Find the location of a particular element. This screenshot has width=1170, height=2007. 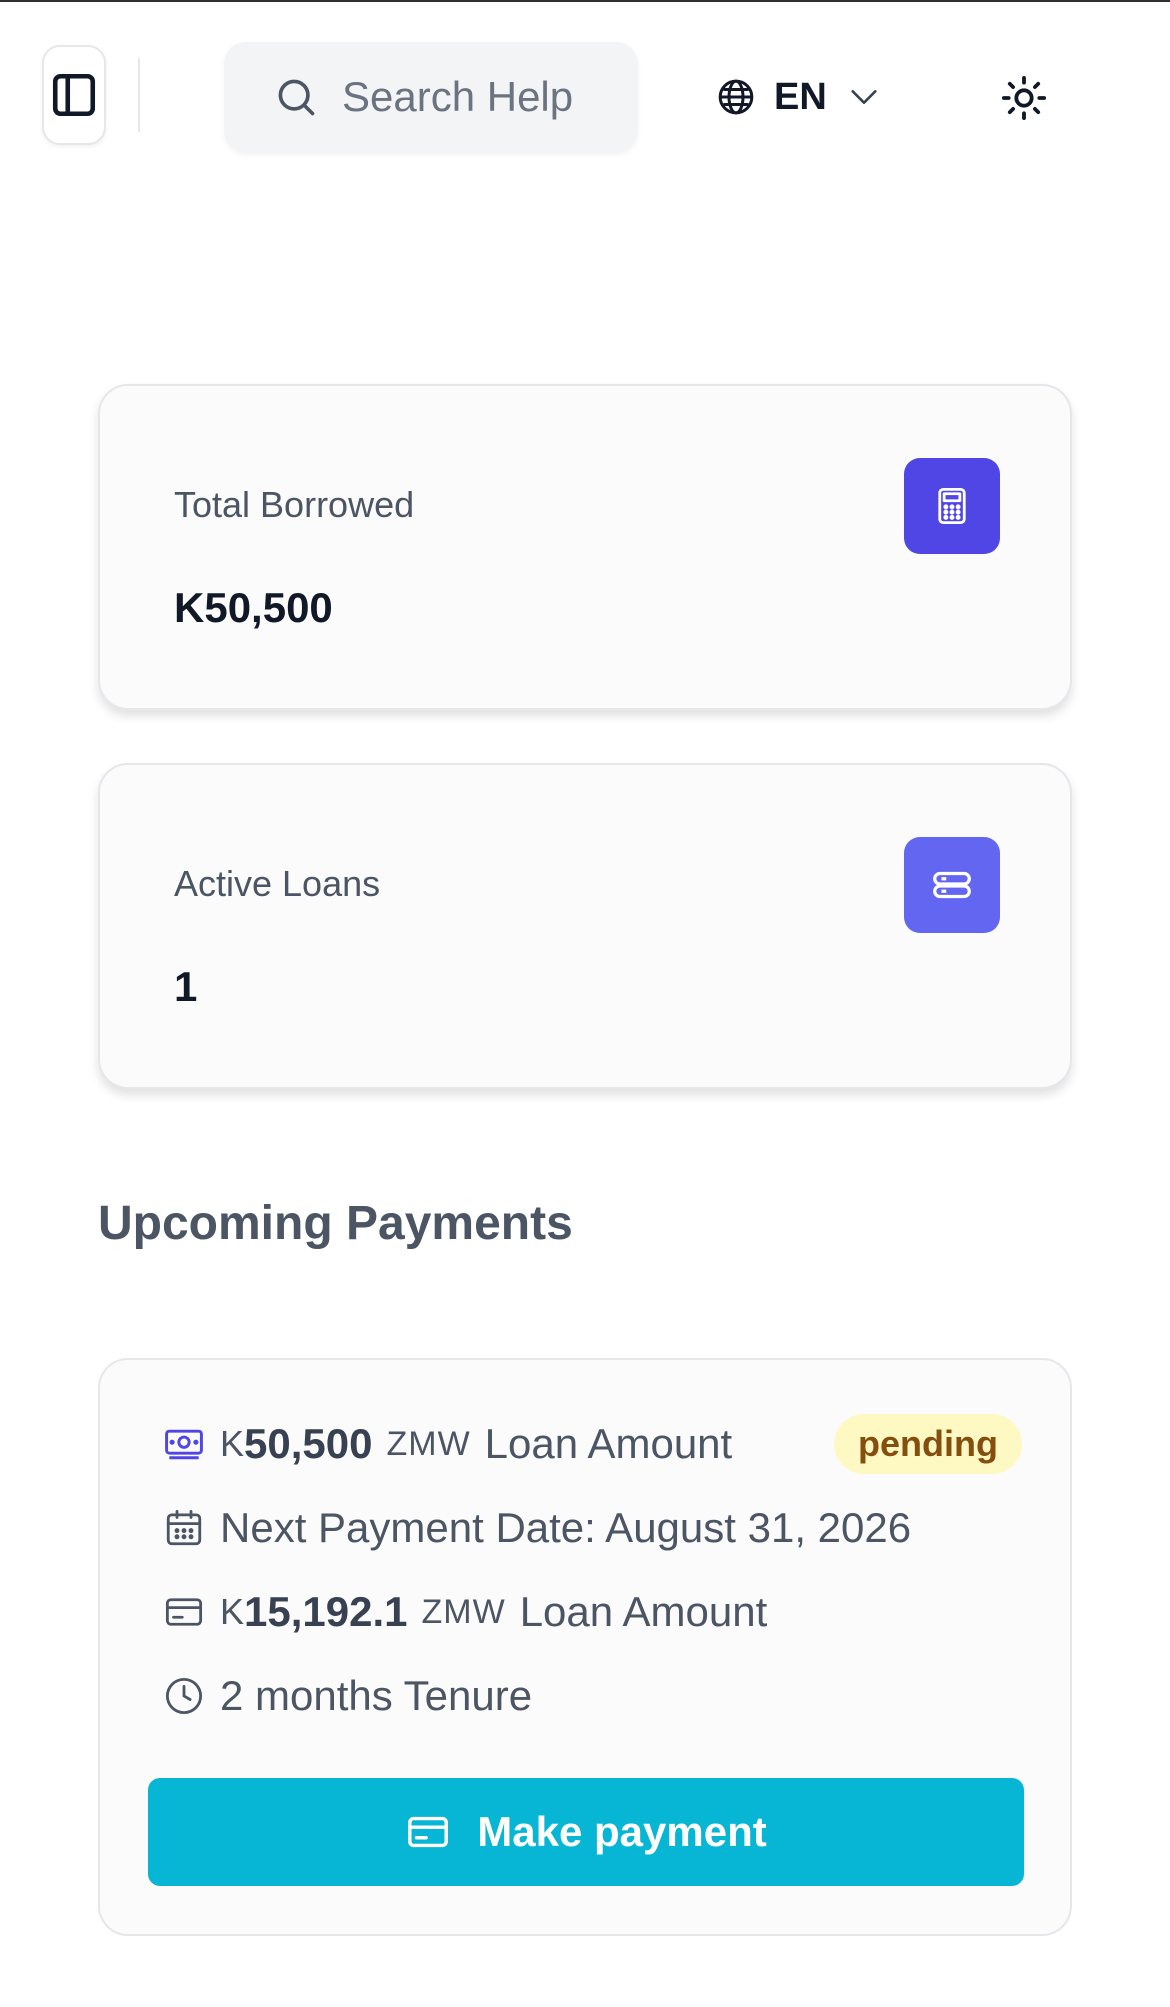

language-code: EN is located at coordinates (800, 96).